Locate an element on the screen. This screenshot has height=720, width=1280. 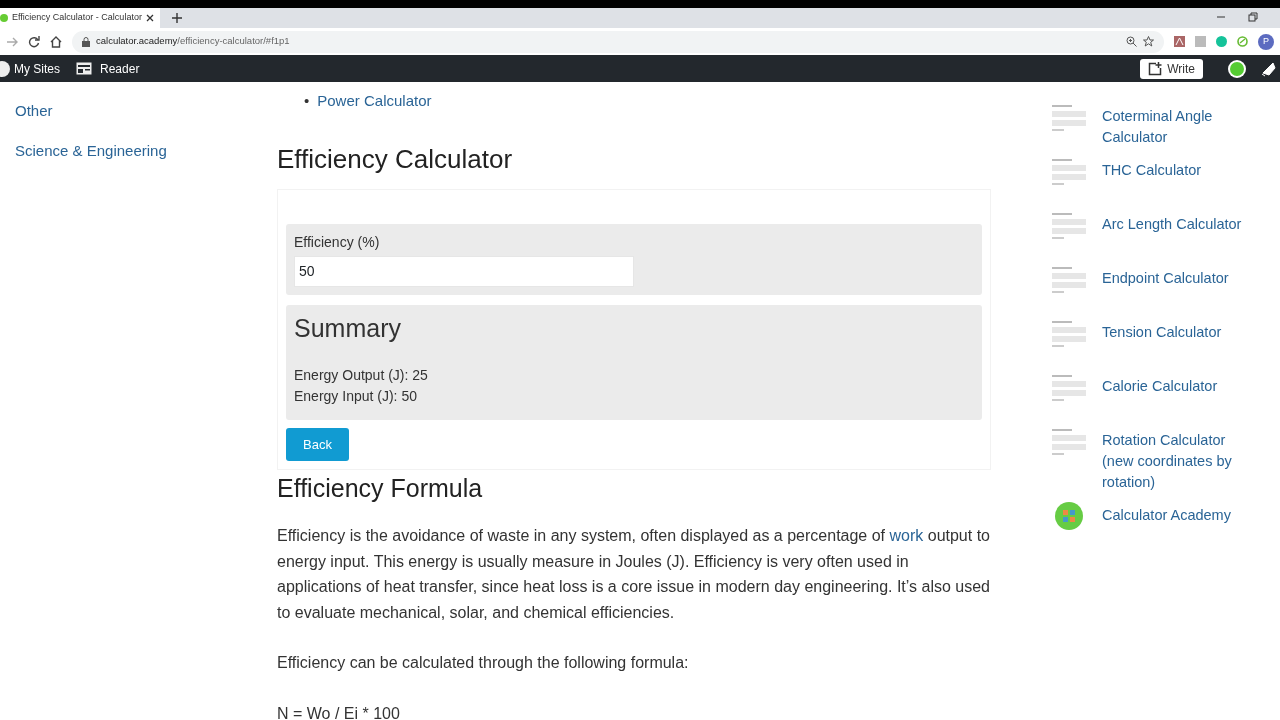
summary-title: Summary is located at coordinates (348, 327).